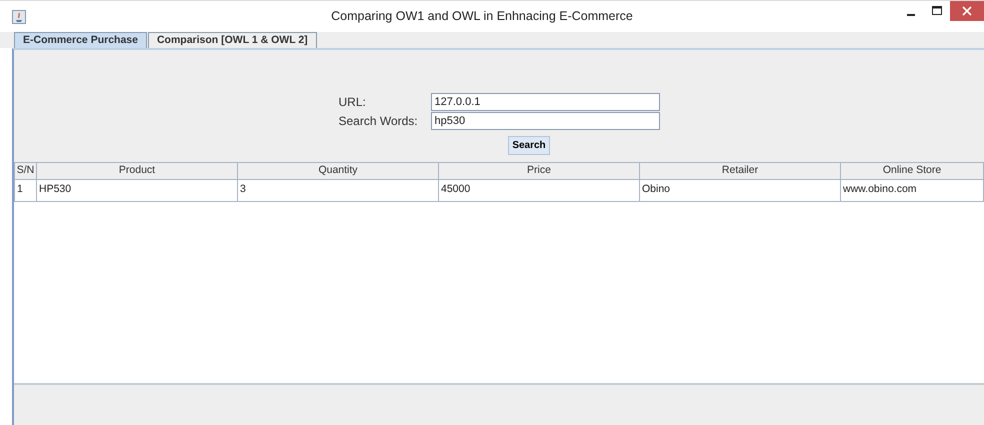  Describe the element at coordinates (539, 190) in the screenshot. I see `table-cell: 45000` at that location.